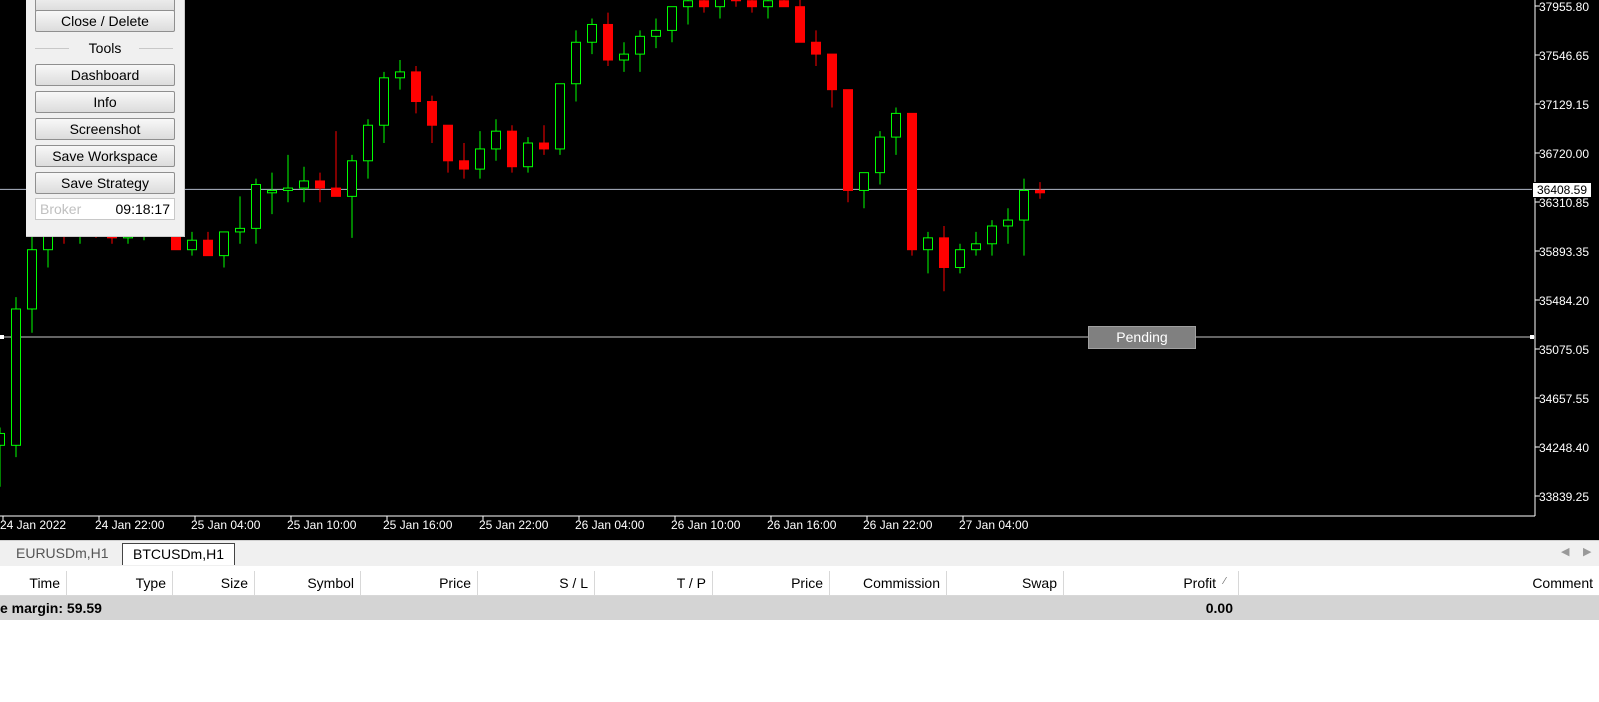  What do you see at coordinates (1563, 399) in the screenshot?
I see `price-axis-label: 34657.55` at bounding box center [1563, 399].